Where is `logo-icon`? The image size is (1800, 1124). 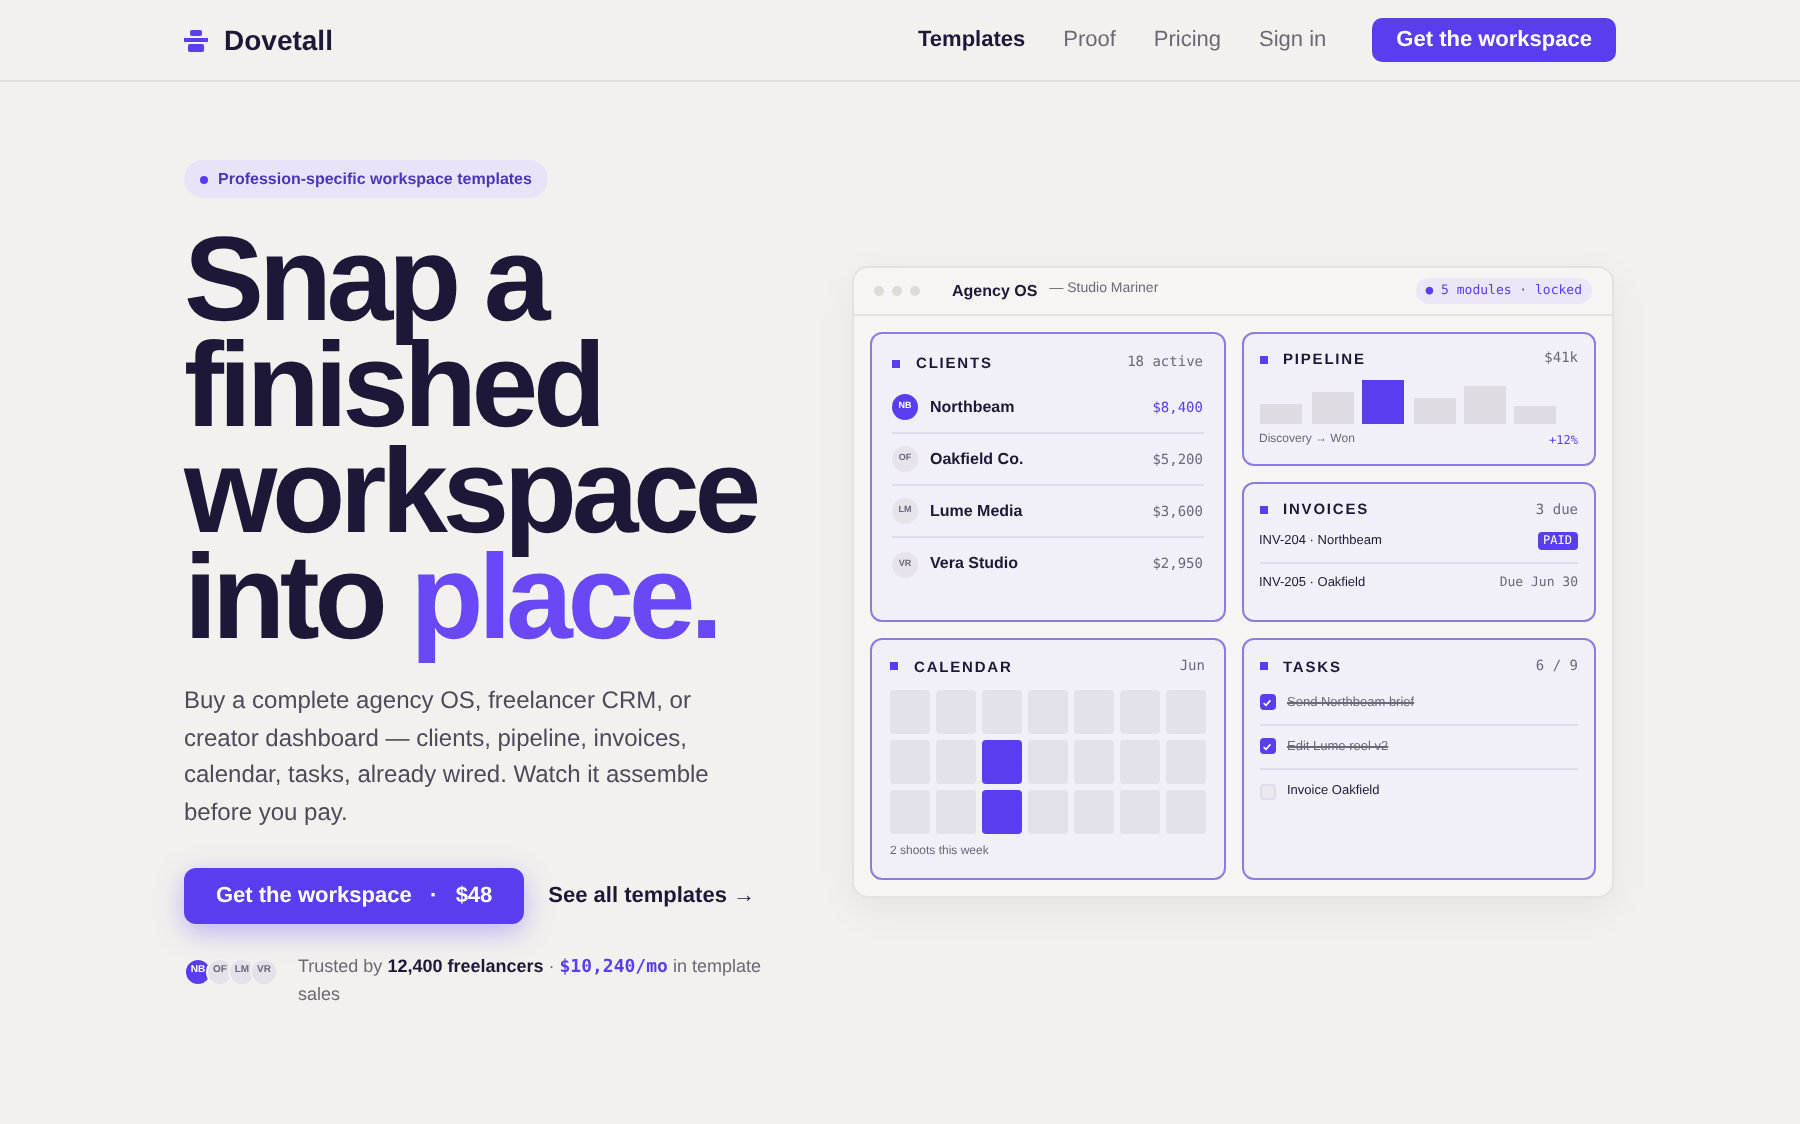
logo-icon is located at coordinates (196, 40).